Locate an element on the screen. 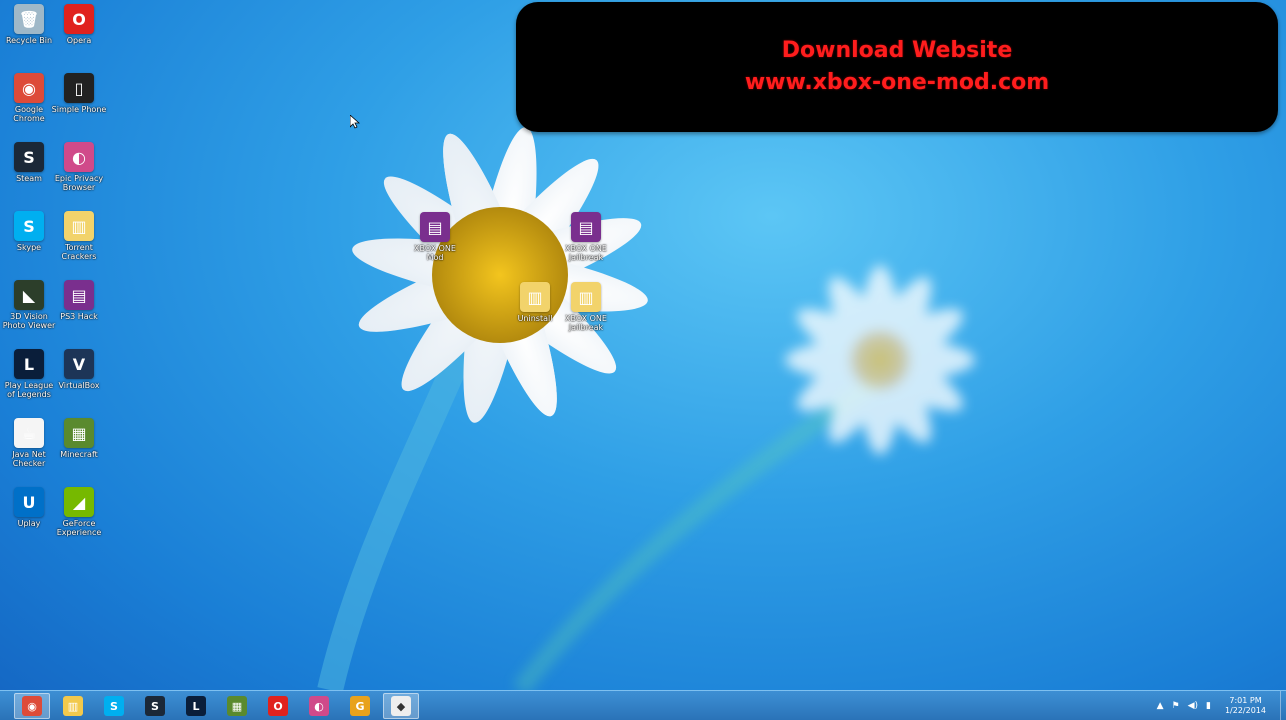 The image size is (1286, 720). desktop-icon: V VirtualBox is located at coordinates (79, 369).